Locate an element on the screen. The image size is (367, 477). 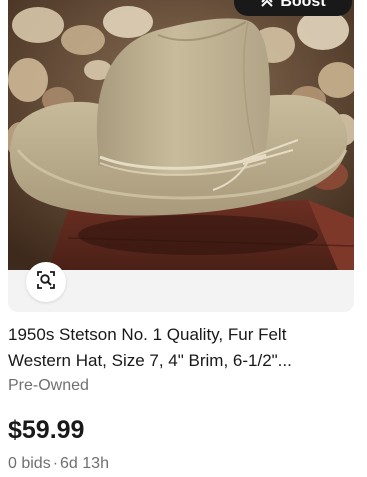
boost-button: Boost is located at coordinates (293, 8).